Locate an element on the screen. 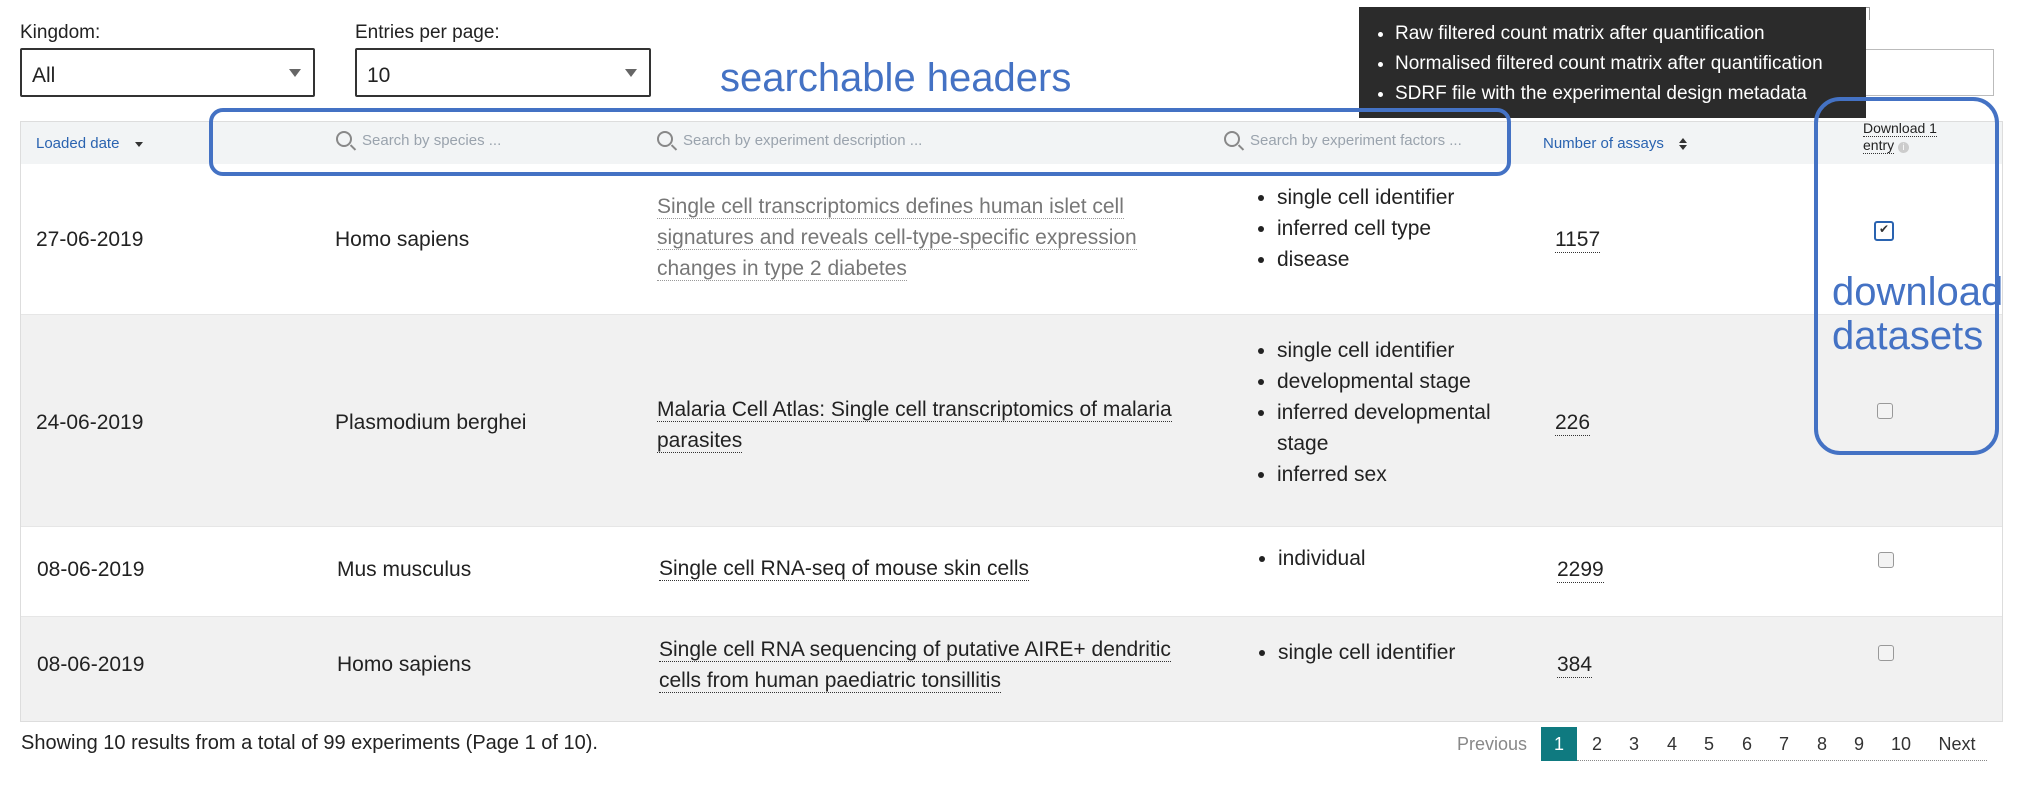 This screenshot has height=791, width=2018. page-button: 5 is located at coordinates (1709, 744).